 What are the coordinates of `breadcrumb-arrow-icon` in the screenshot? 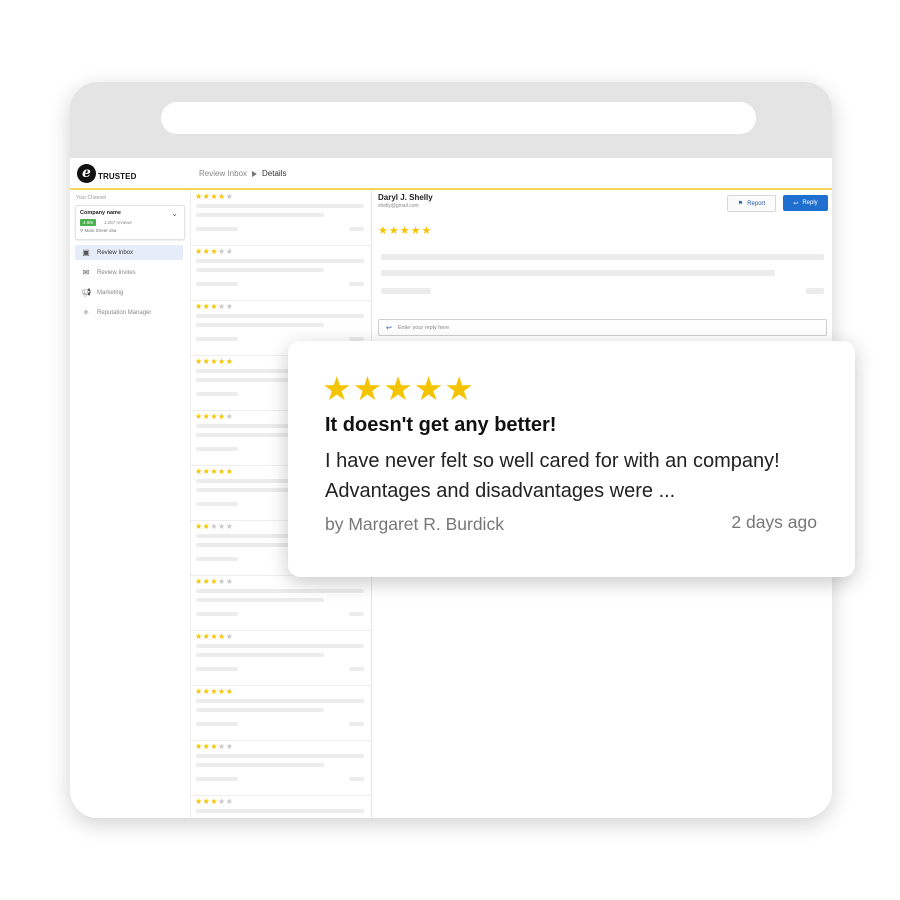 It's located at (255, 173).